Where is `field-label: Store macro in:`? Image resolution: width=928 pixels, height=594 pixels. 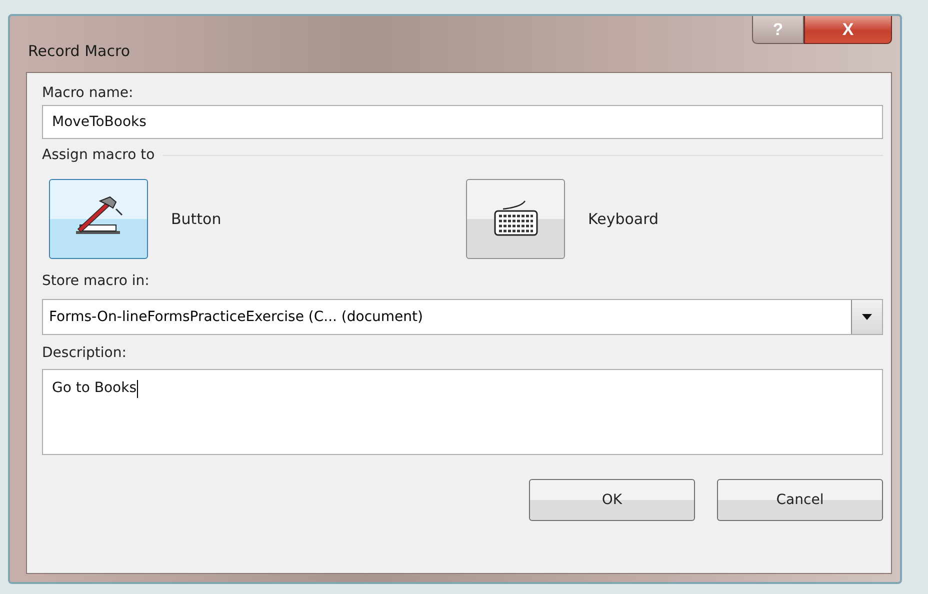 field-label: Store macro in: is located at coordinates (96, 282).